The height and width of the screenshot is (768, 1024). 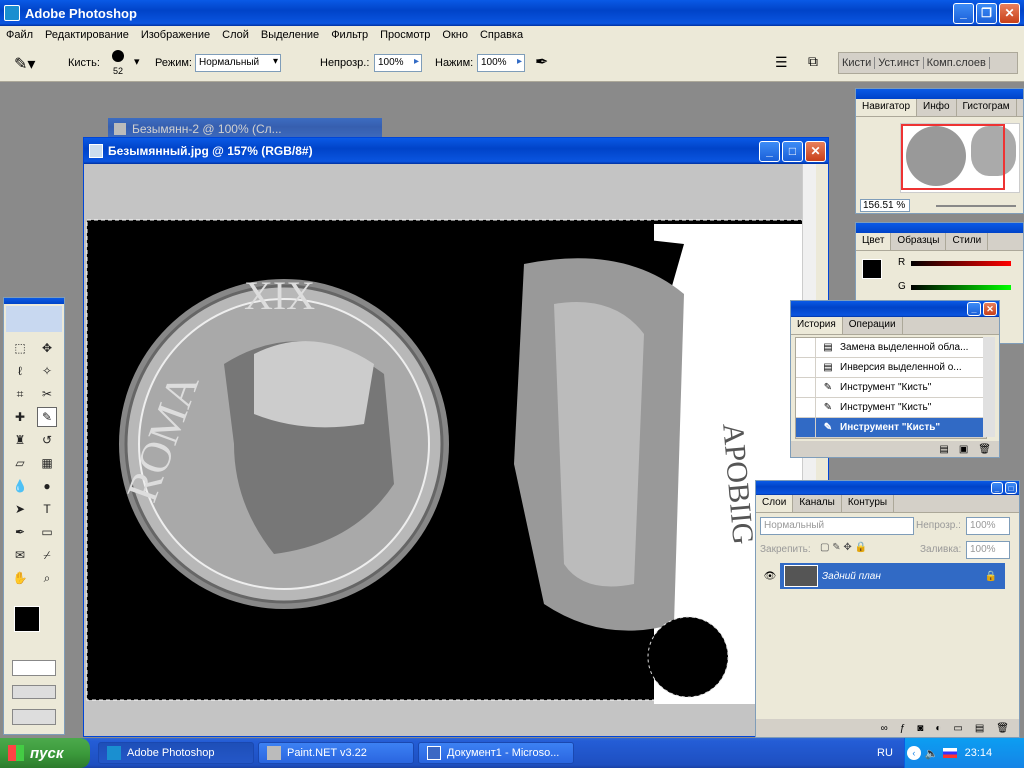 I want to click on mode-select: Нормальный ▾, so click(x=238, y=63).